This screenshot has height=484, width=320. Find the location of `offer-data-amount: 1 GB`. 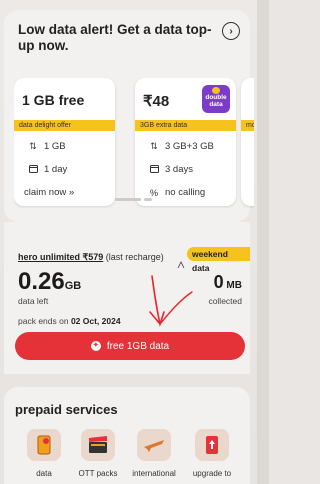

offer-data-amount: 1 GB is located at coordinates (55, 146).